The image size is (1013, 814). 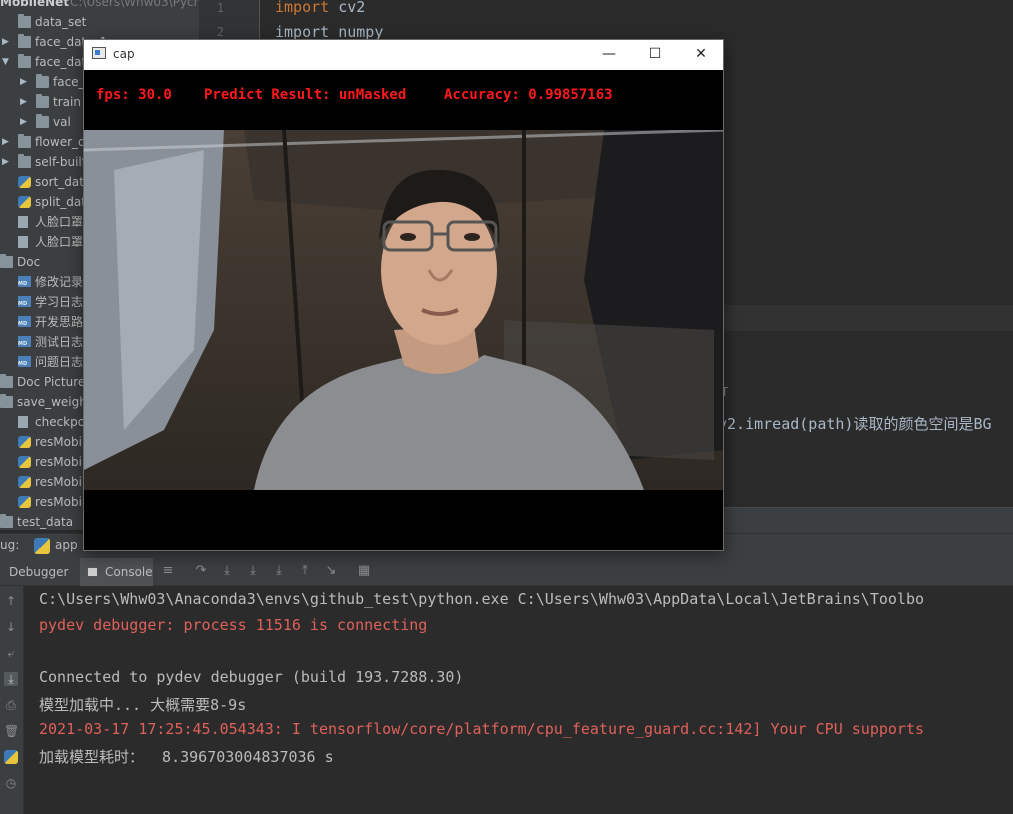 I want to click on tree-item-label: face_dat, so click(x=61, y=62).